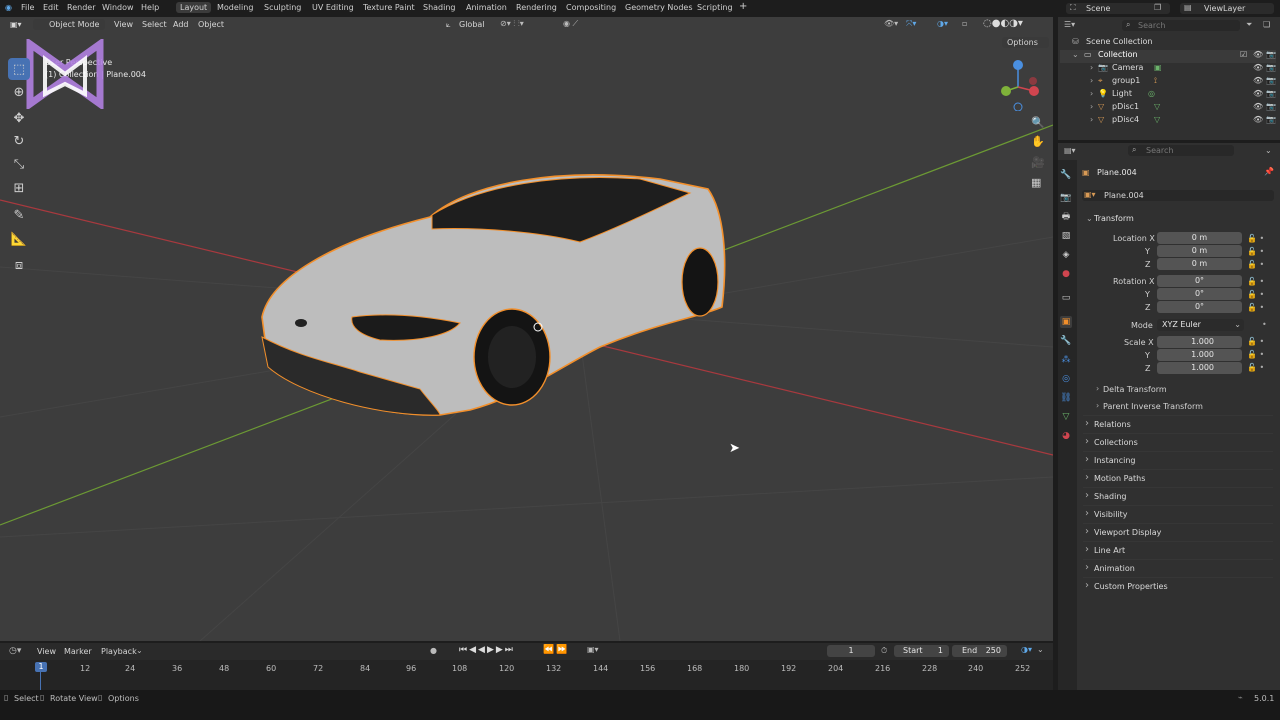  Describe the element at coordinates (1066, 236) in the screenshot. I see `view-layer-tab-icon: ▧` at that location.